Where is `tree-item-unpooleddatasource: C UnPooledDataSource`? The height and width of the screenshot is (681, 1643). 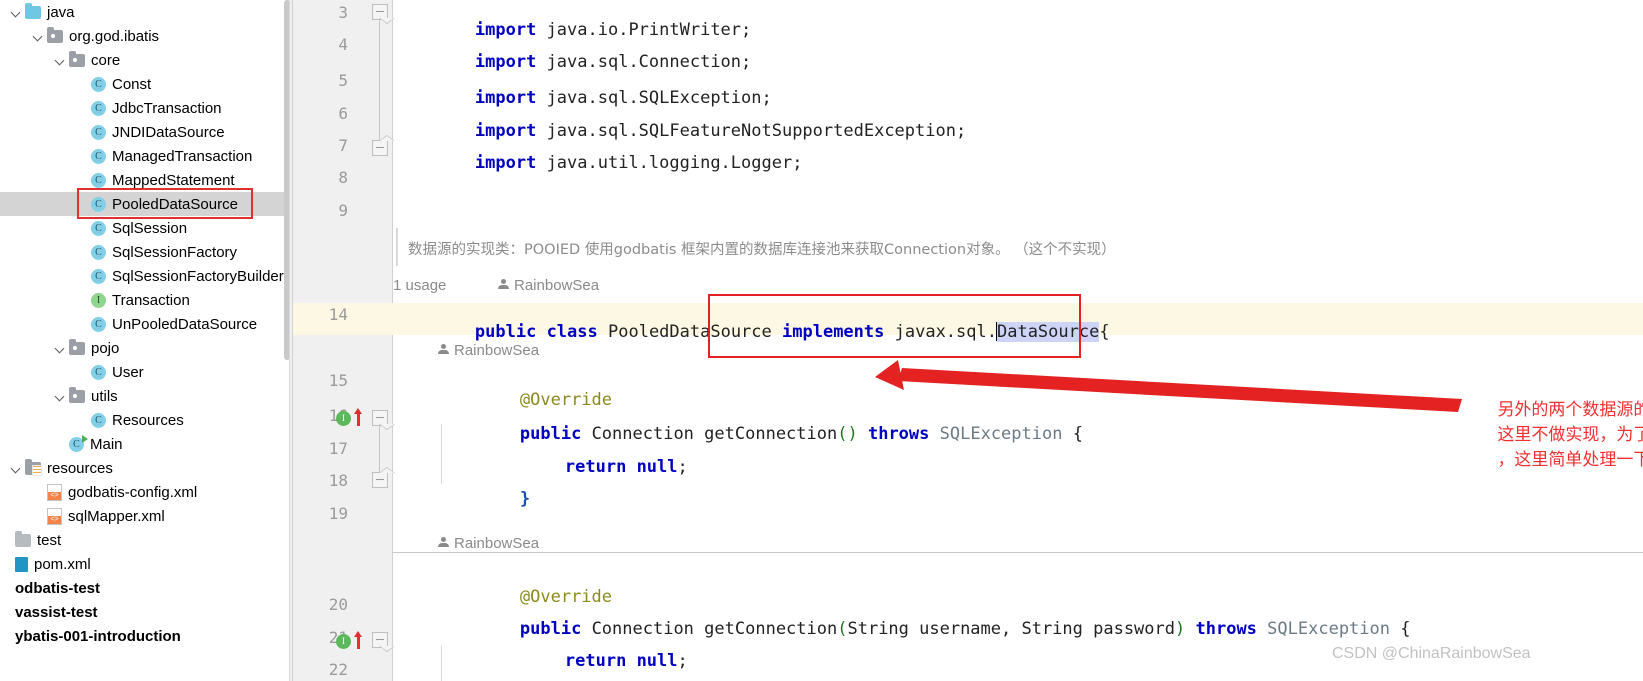 tree-item-unpooleddatasource: C UnPooledDataSource is located at coordinates (145, 324).